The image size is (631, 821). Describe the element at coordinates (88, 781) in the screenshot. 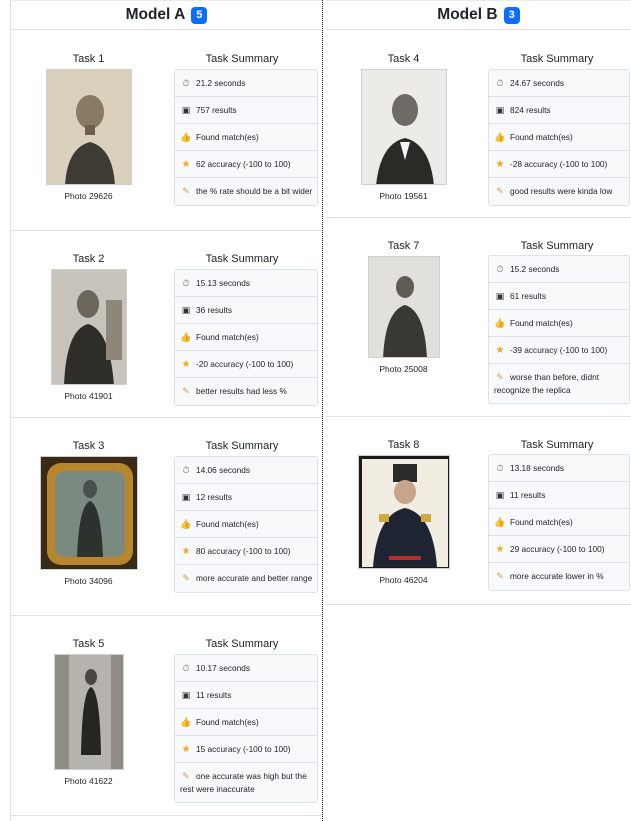

I see `photo-caption: Photo 41622` at that location.